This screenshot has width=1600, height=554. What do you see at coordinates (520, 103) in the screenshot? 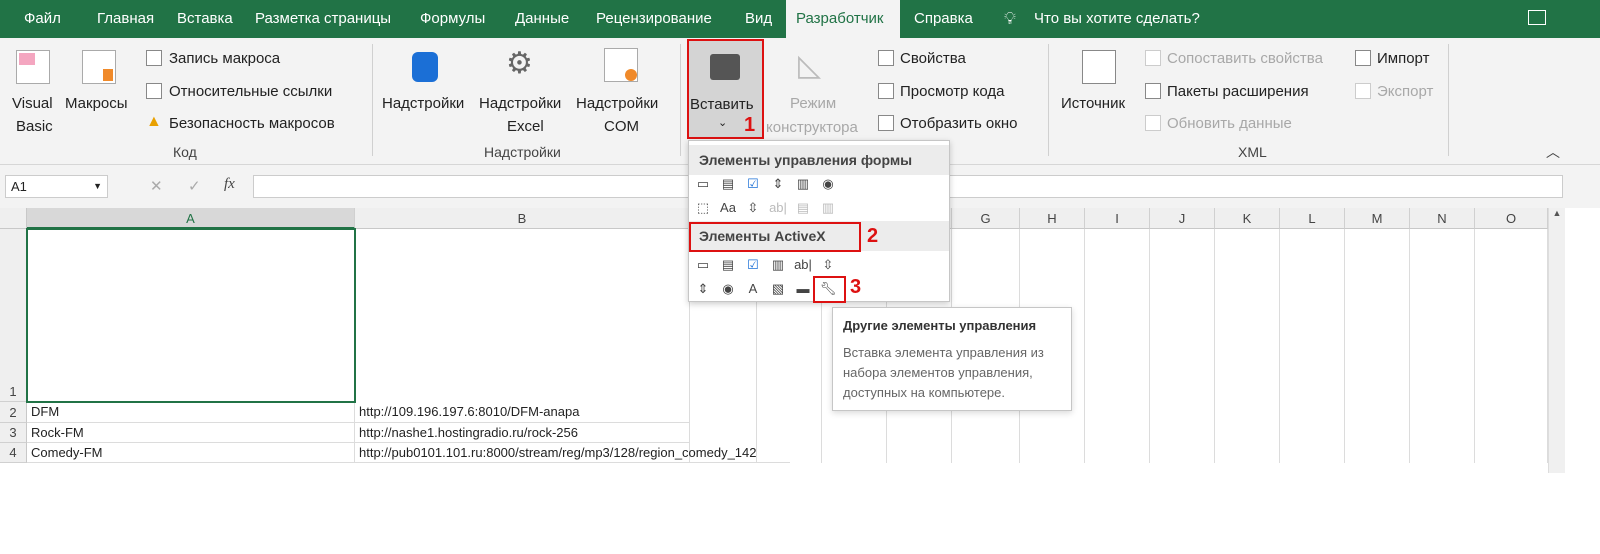
I see `excel-addins-button: Надстройки` at bounding box center [520, 103].